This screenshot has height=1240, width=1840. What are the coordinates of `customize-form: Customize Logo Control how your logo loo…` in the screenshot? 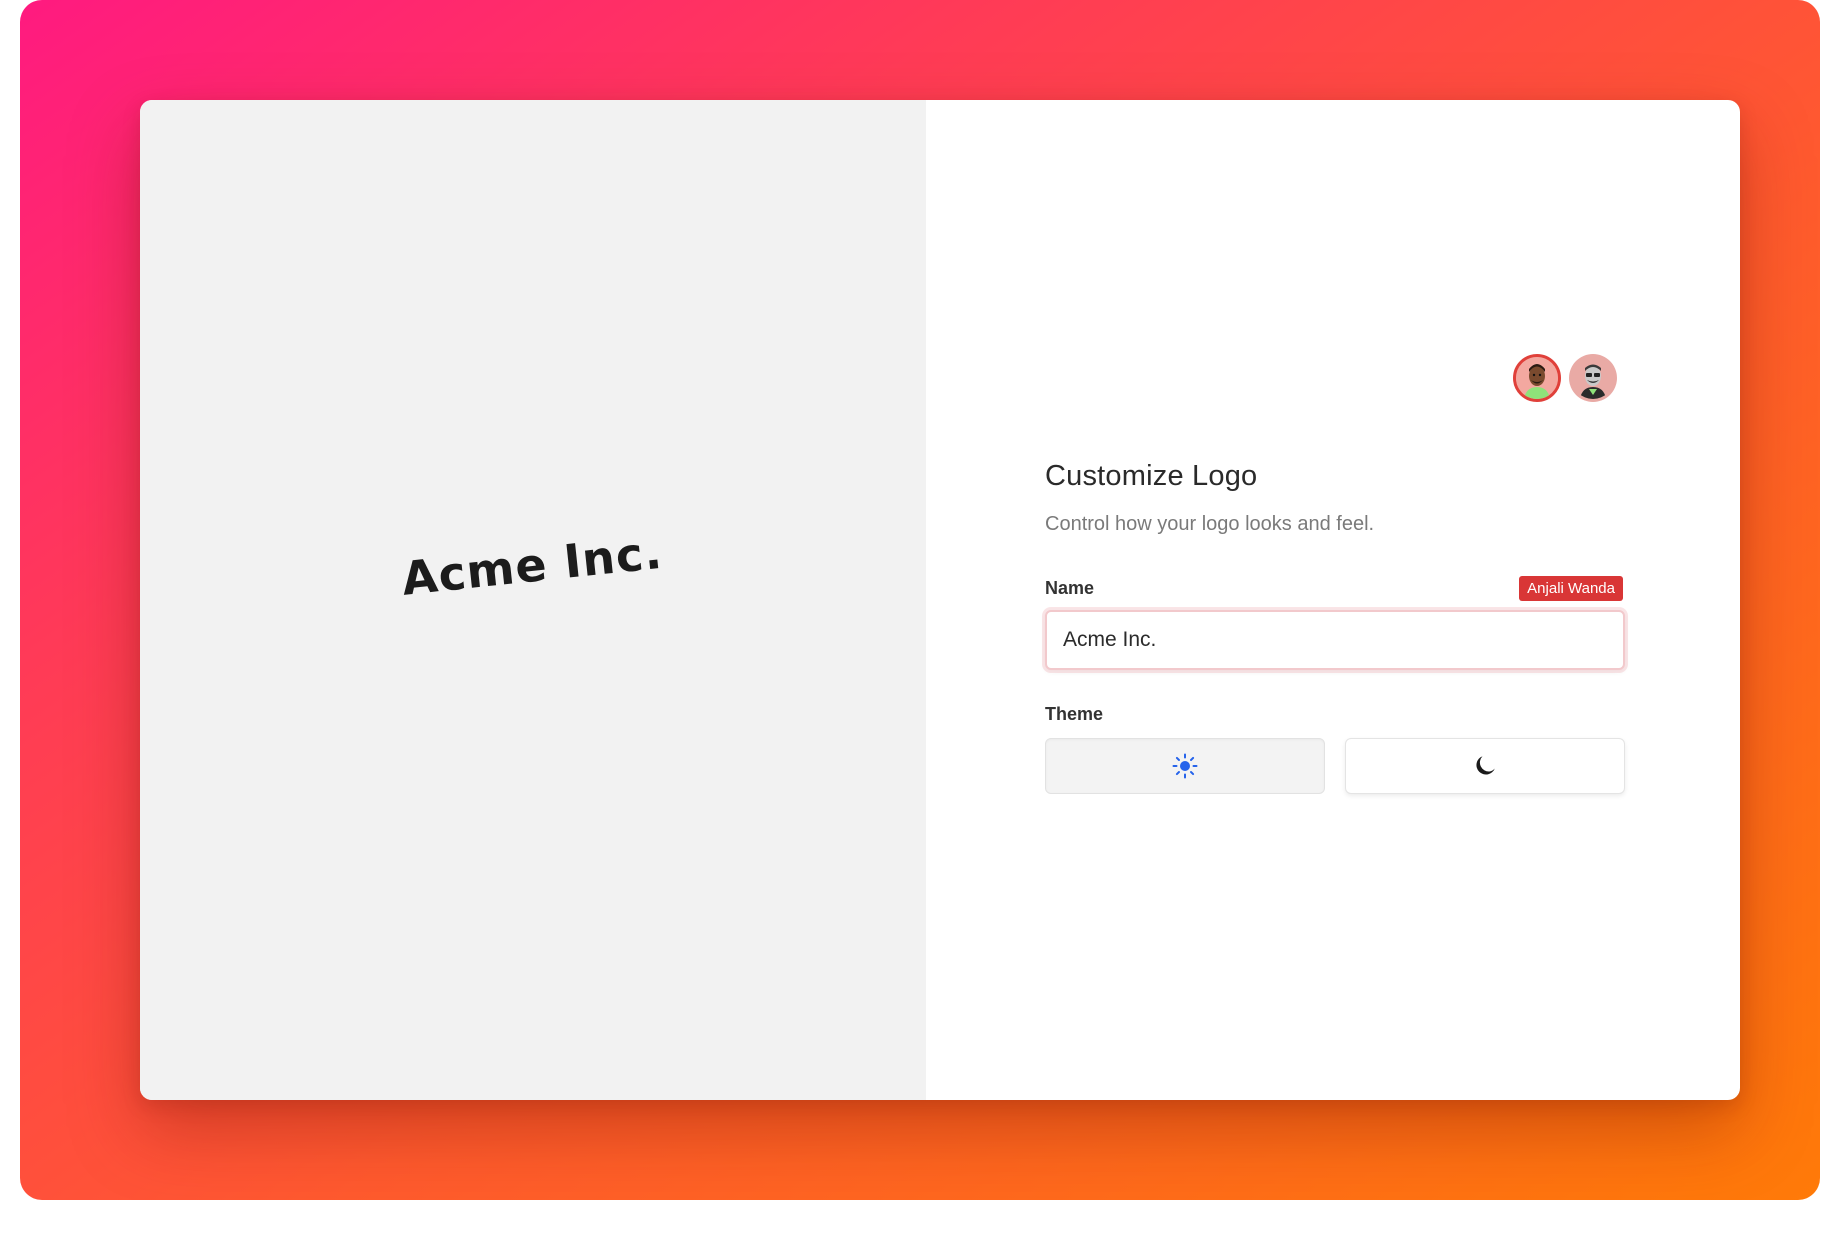 It's located at (1335, 627).